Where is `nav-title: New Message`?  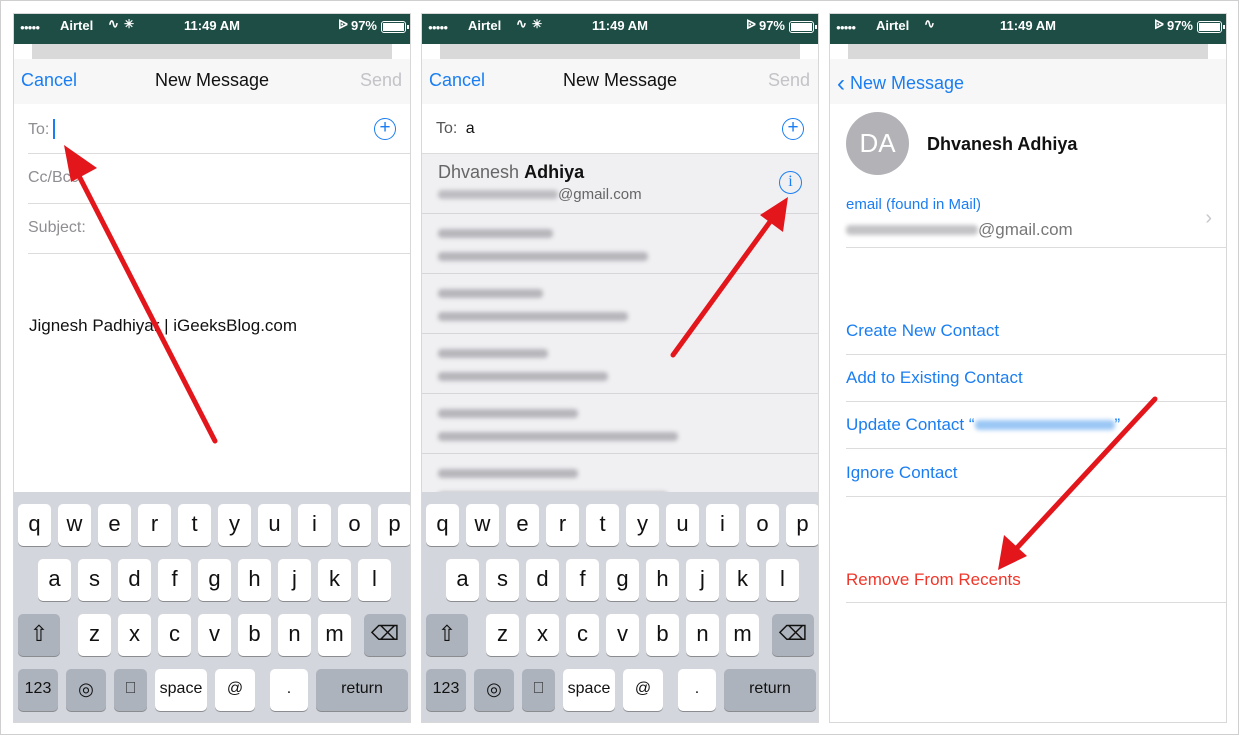
nav-title: New Message is located at coordinates (212, 80).